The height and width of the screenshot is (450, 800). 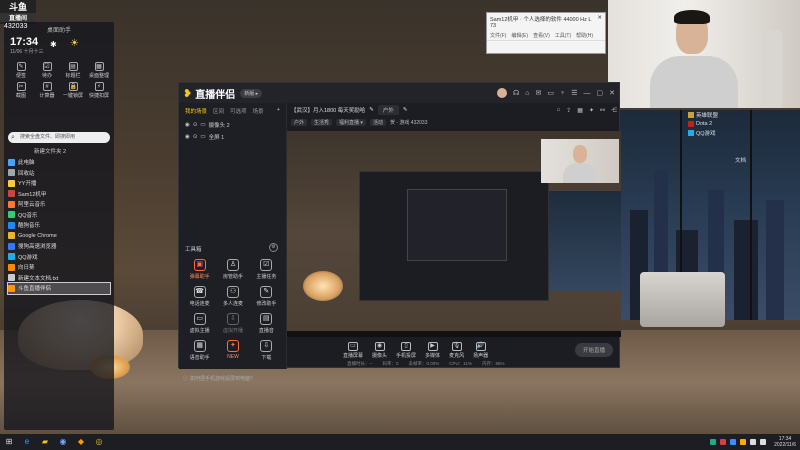 I want to click on scene-tab-3: 场景, so click(x=258, y=111).